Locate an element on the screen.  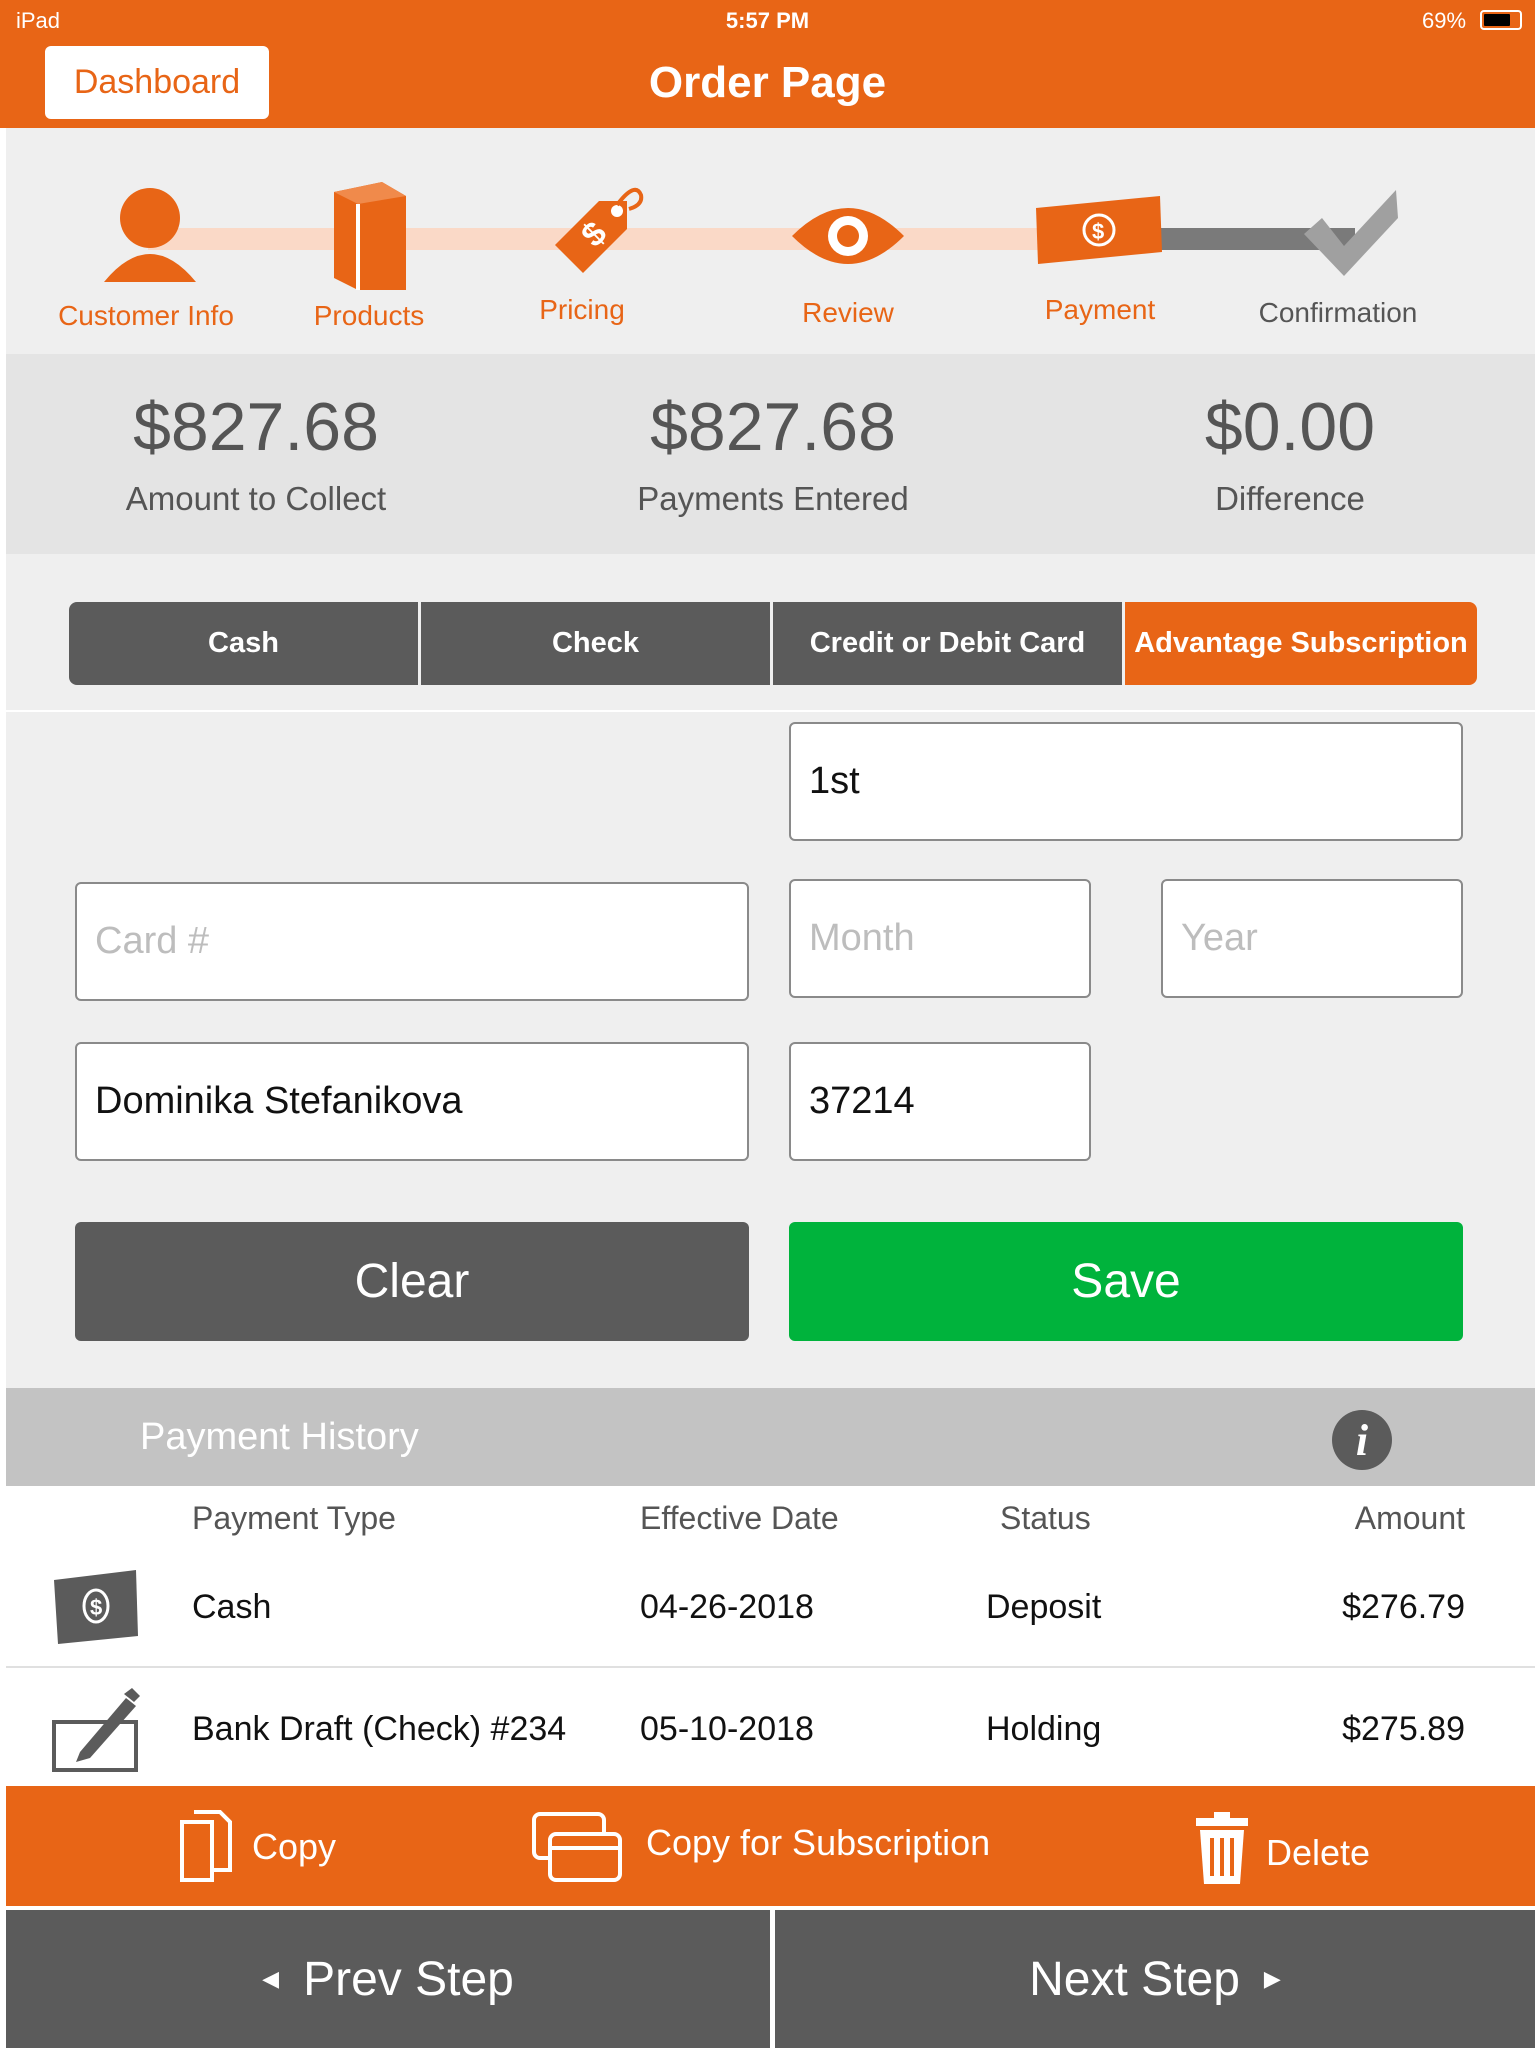
col-effective-date: Effective Date is located at coordinates (739, 1518).